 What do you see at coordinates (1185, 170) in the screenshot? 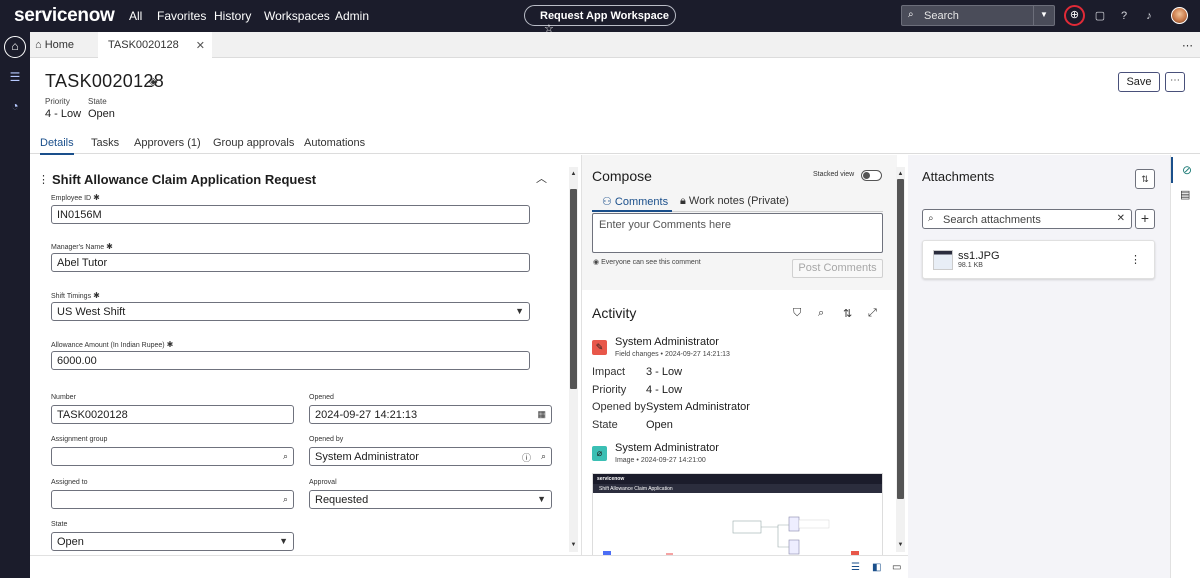
I see `paperclip-icon: ⊘` at bounding box center [1185, 170].